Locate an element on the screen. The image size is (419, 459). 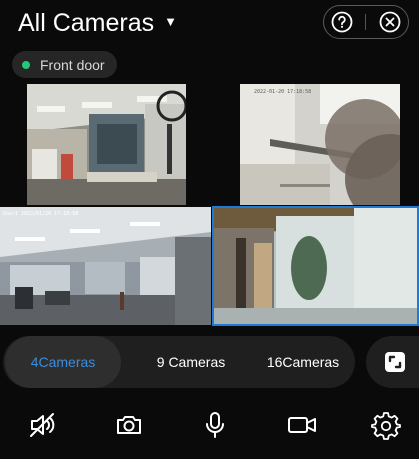
speaker-muted-icon is located at coordinates (42, 425).